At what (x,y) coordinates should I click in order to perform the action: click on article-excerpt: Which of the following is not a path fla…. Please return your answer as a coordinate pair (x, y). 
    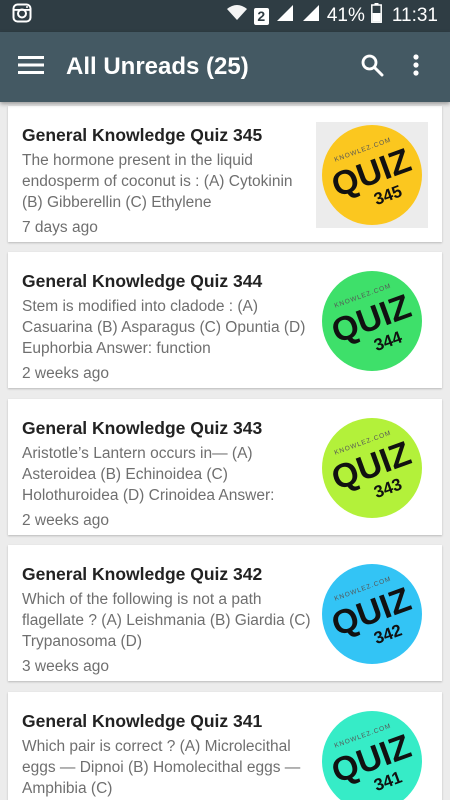
    Looking at the image, I should click on (166, 620).